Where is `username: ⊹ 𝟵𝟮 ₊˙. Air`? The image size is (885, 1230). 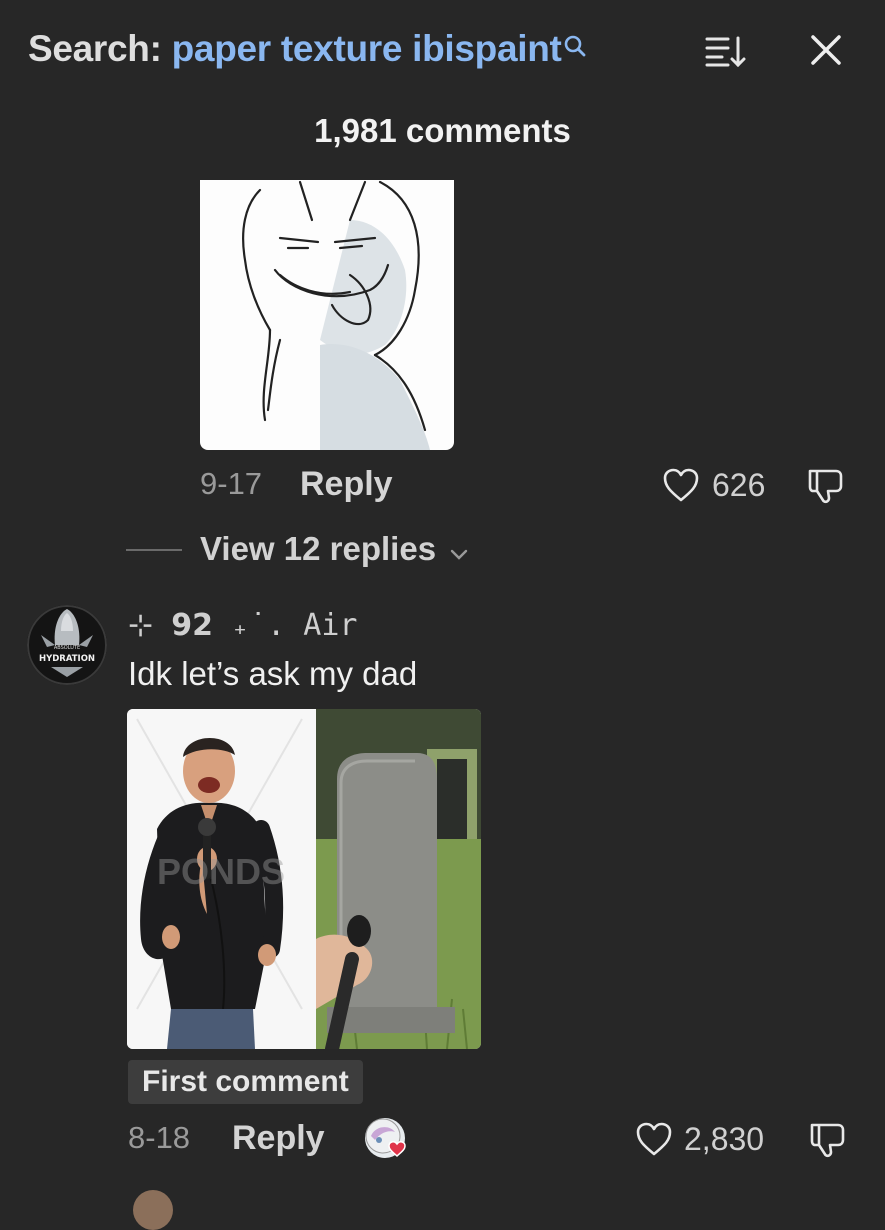 username: ⊹ 𝟵𝟮 ₊˙. Air is located at coordinates (242, 625).